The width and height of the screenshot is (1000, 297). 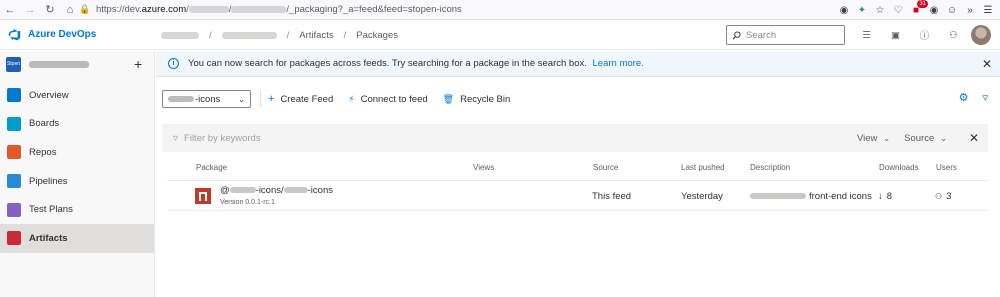 What do you see at coordinates (946, 167) in the screenshot?
I see `column-header-users: Users` at bounding box center [946, 167].